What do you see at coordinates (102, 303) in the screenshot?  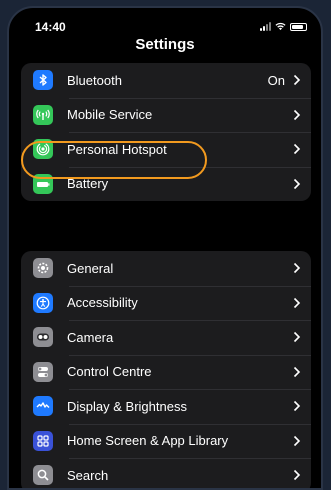 I see `settings-row-label: Accessibility` at bounding box center [102, 303].